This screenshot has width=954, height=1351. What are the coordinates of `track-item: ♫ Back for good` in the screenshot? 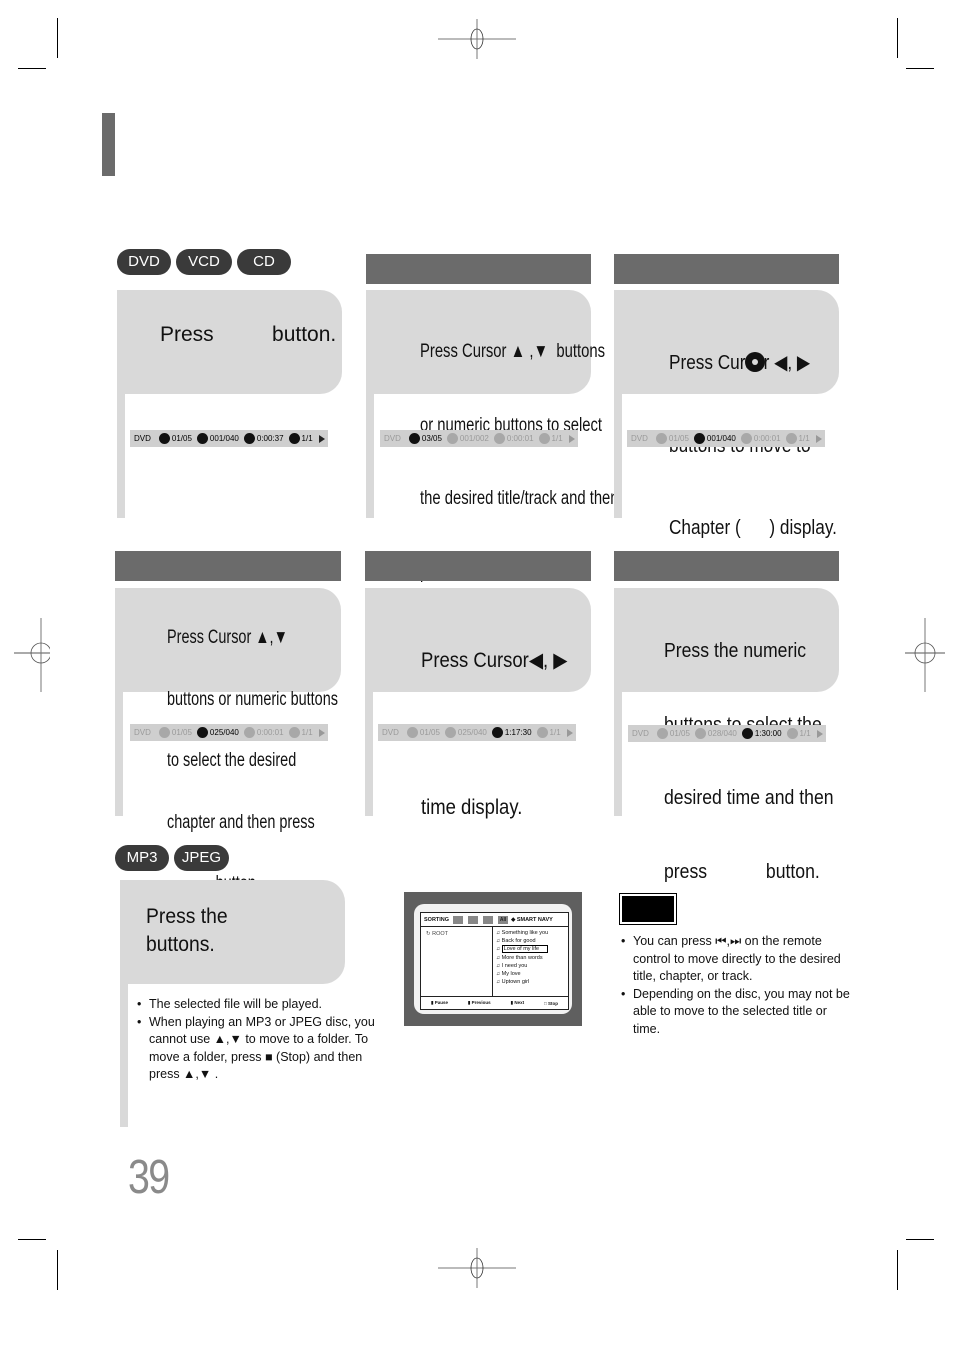 It's located at (531, 941).